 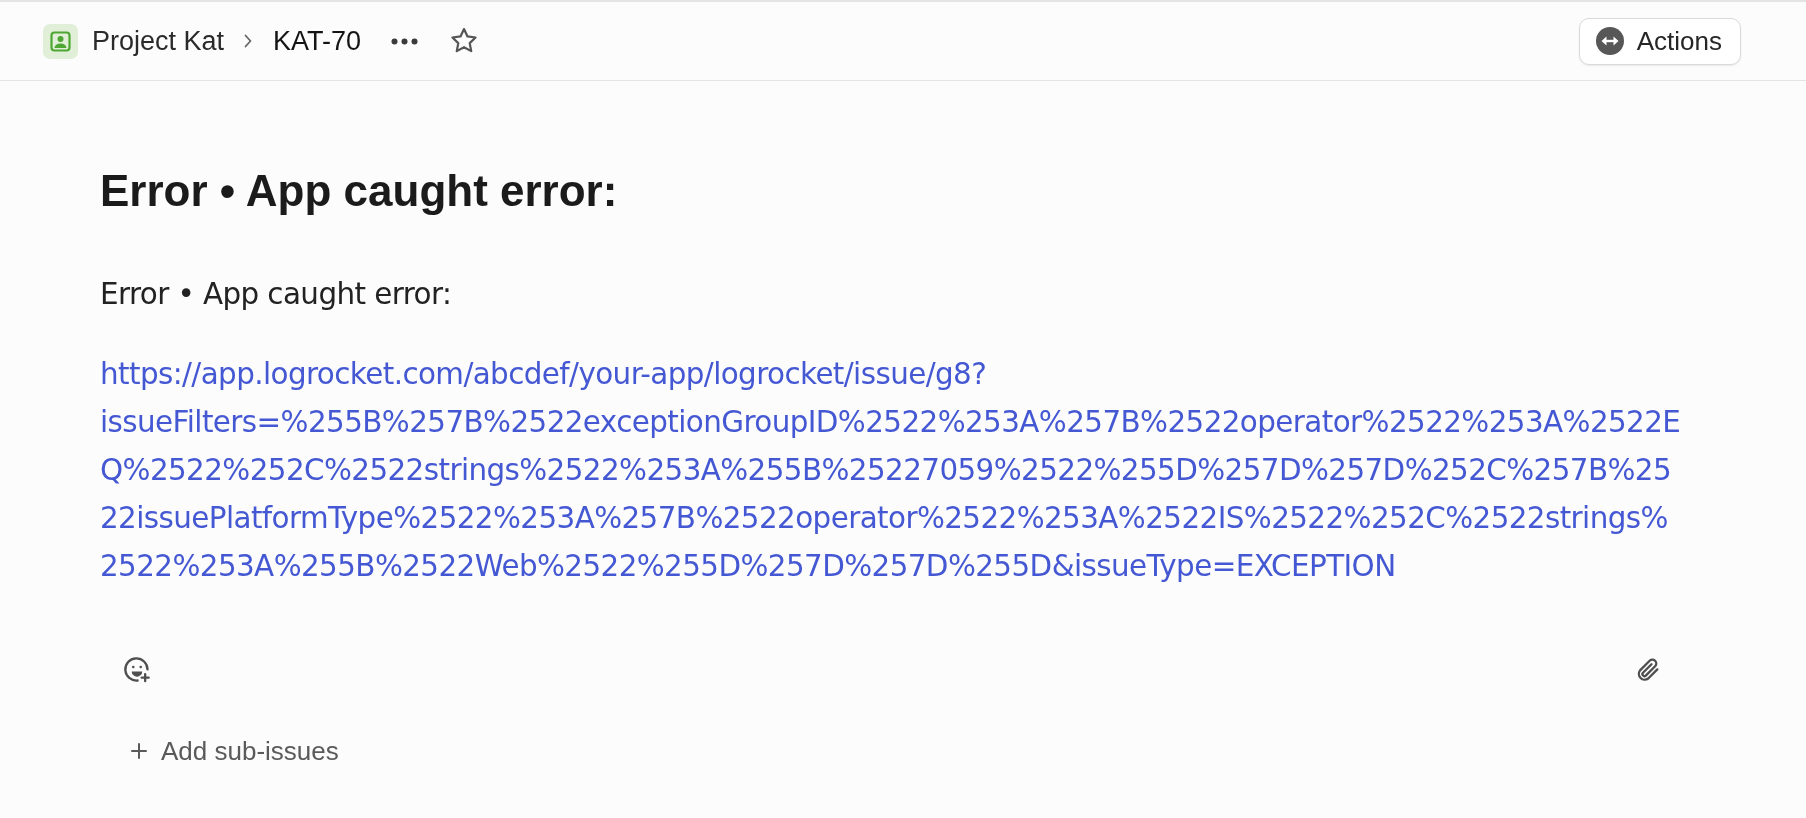 What do you see at coordinates (60, 41) in the screenshot?
I see `contact-card-icon` at bounding box center [60, 41].